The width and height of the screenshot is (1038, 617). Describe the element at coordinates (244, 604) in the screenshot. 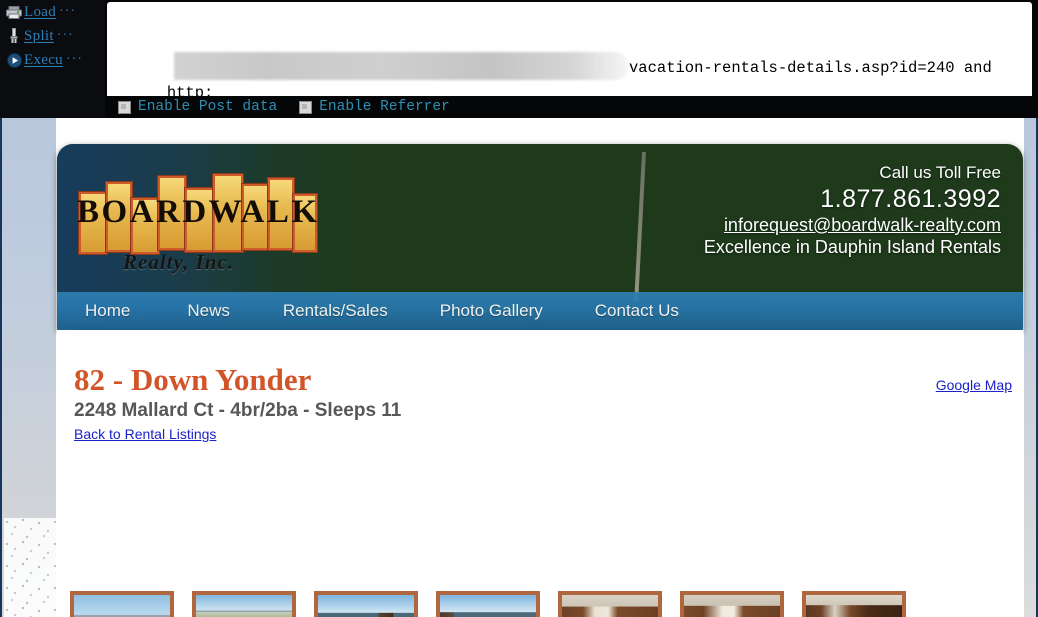

I see `thumbnail-canal-view-homes` at that location.